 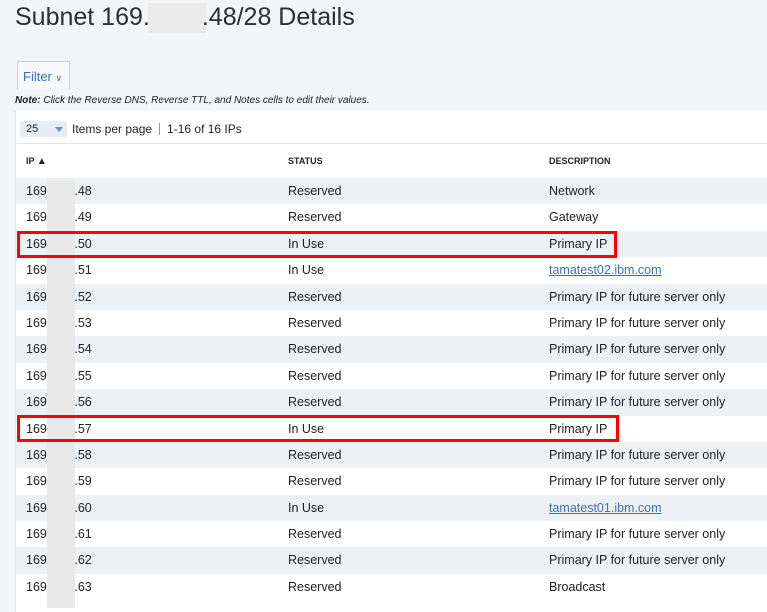 What do you see at coordinates (160, 129) in the screenshot?
I see `divider` at bounding box center [160, 129].